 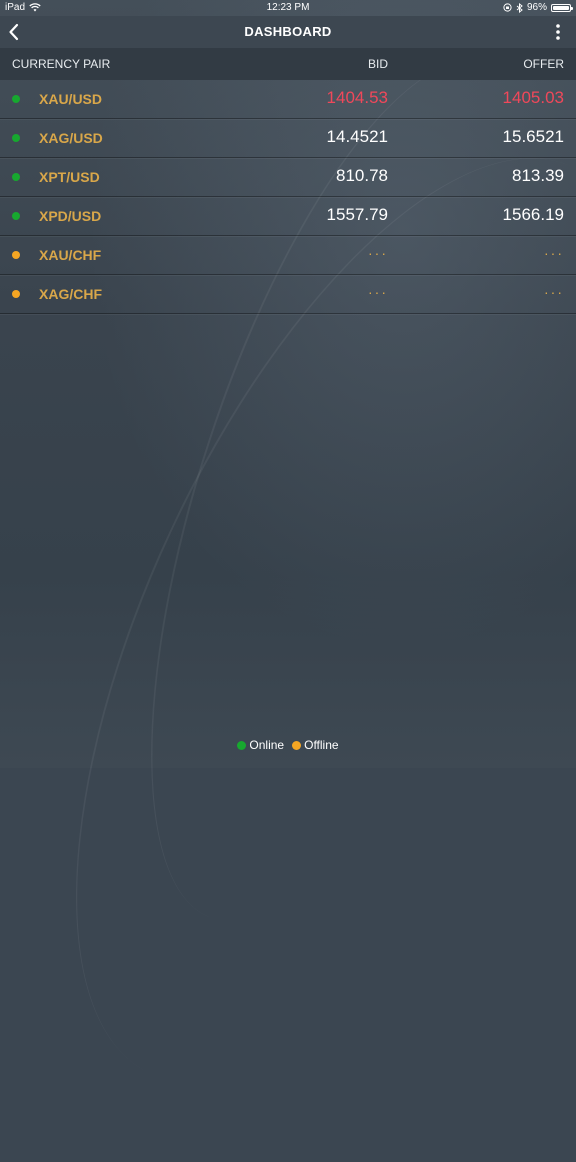 What do you see at coordinates (288, 217) in the screenshot?
I see `table-row: XPD/USD 1557.79 1566.19` at bounding box center [288, 217].